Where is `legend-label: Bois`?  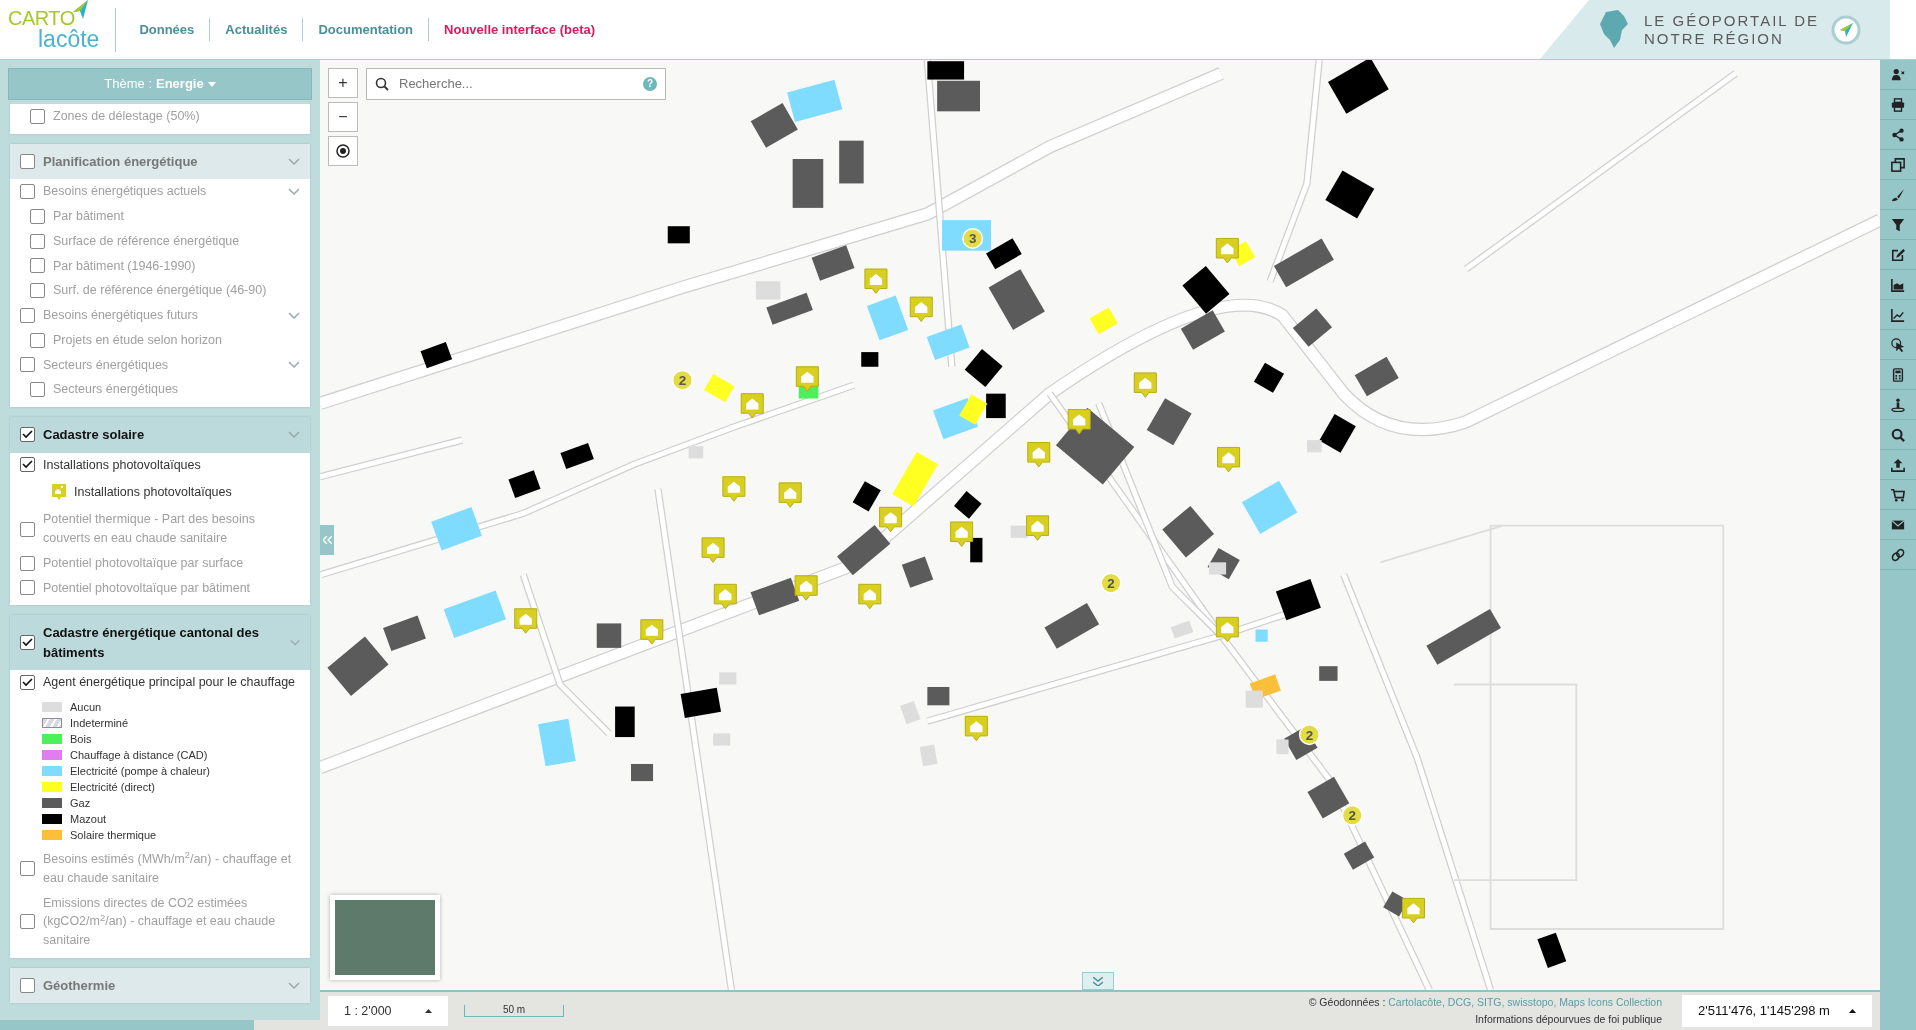 legend-label: Bois is located at coordinates (81, 739).